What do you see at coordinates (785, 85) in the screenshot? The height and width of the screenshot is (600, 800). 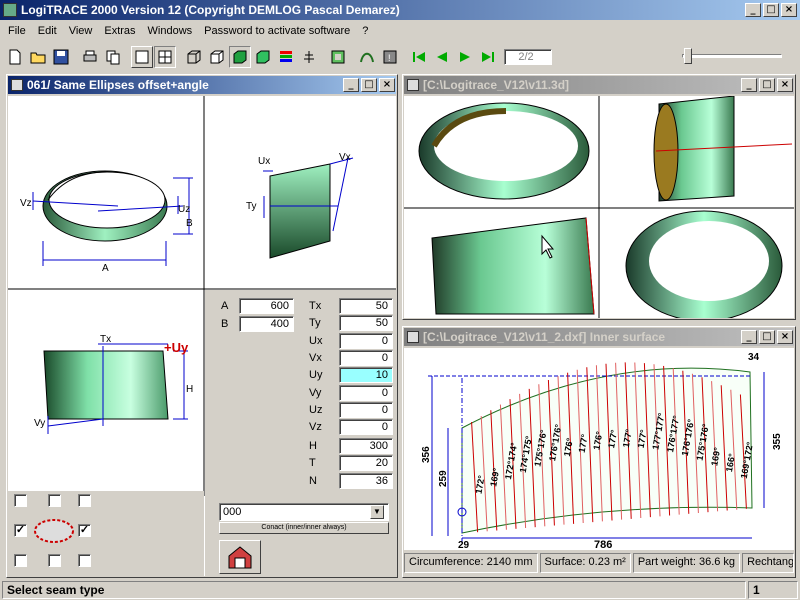 I see `view3d-close-button: ×` at bounding box center [785, 85].